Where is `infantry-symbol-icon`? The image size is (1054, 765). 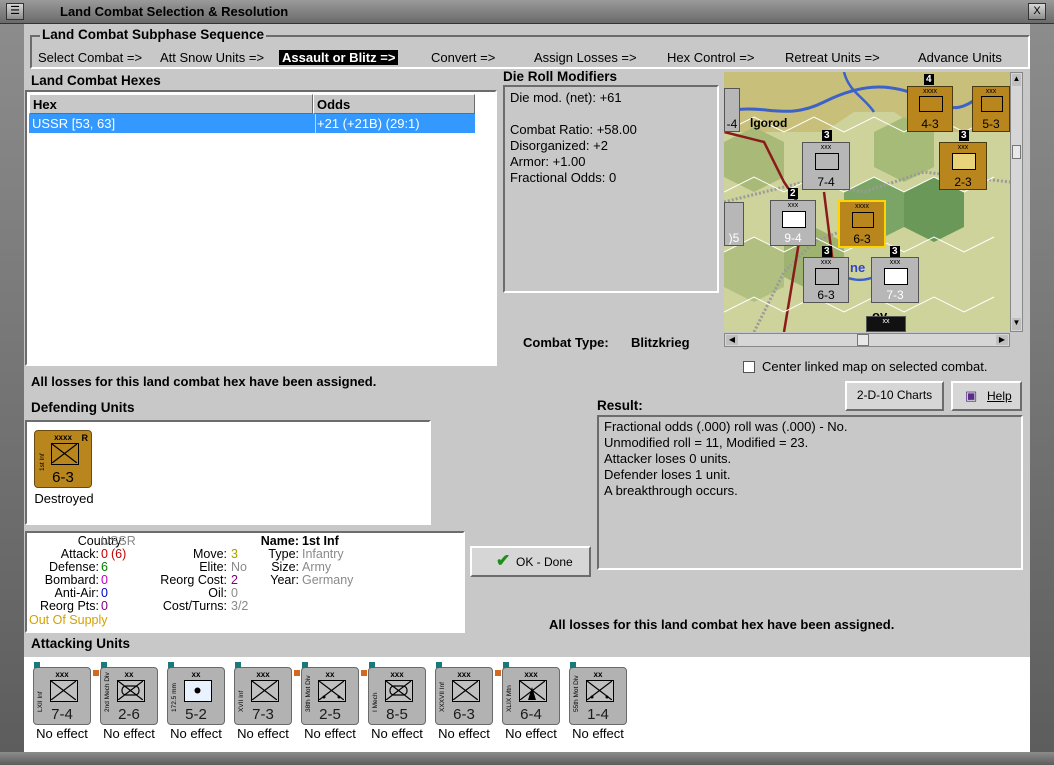
infantry-symbol-icon is located at coordinates (65, 454).